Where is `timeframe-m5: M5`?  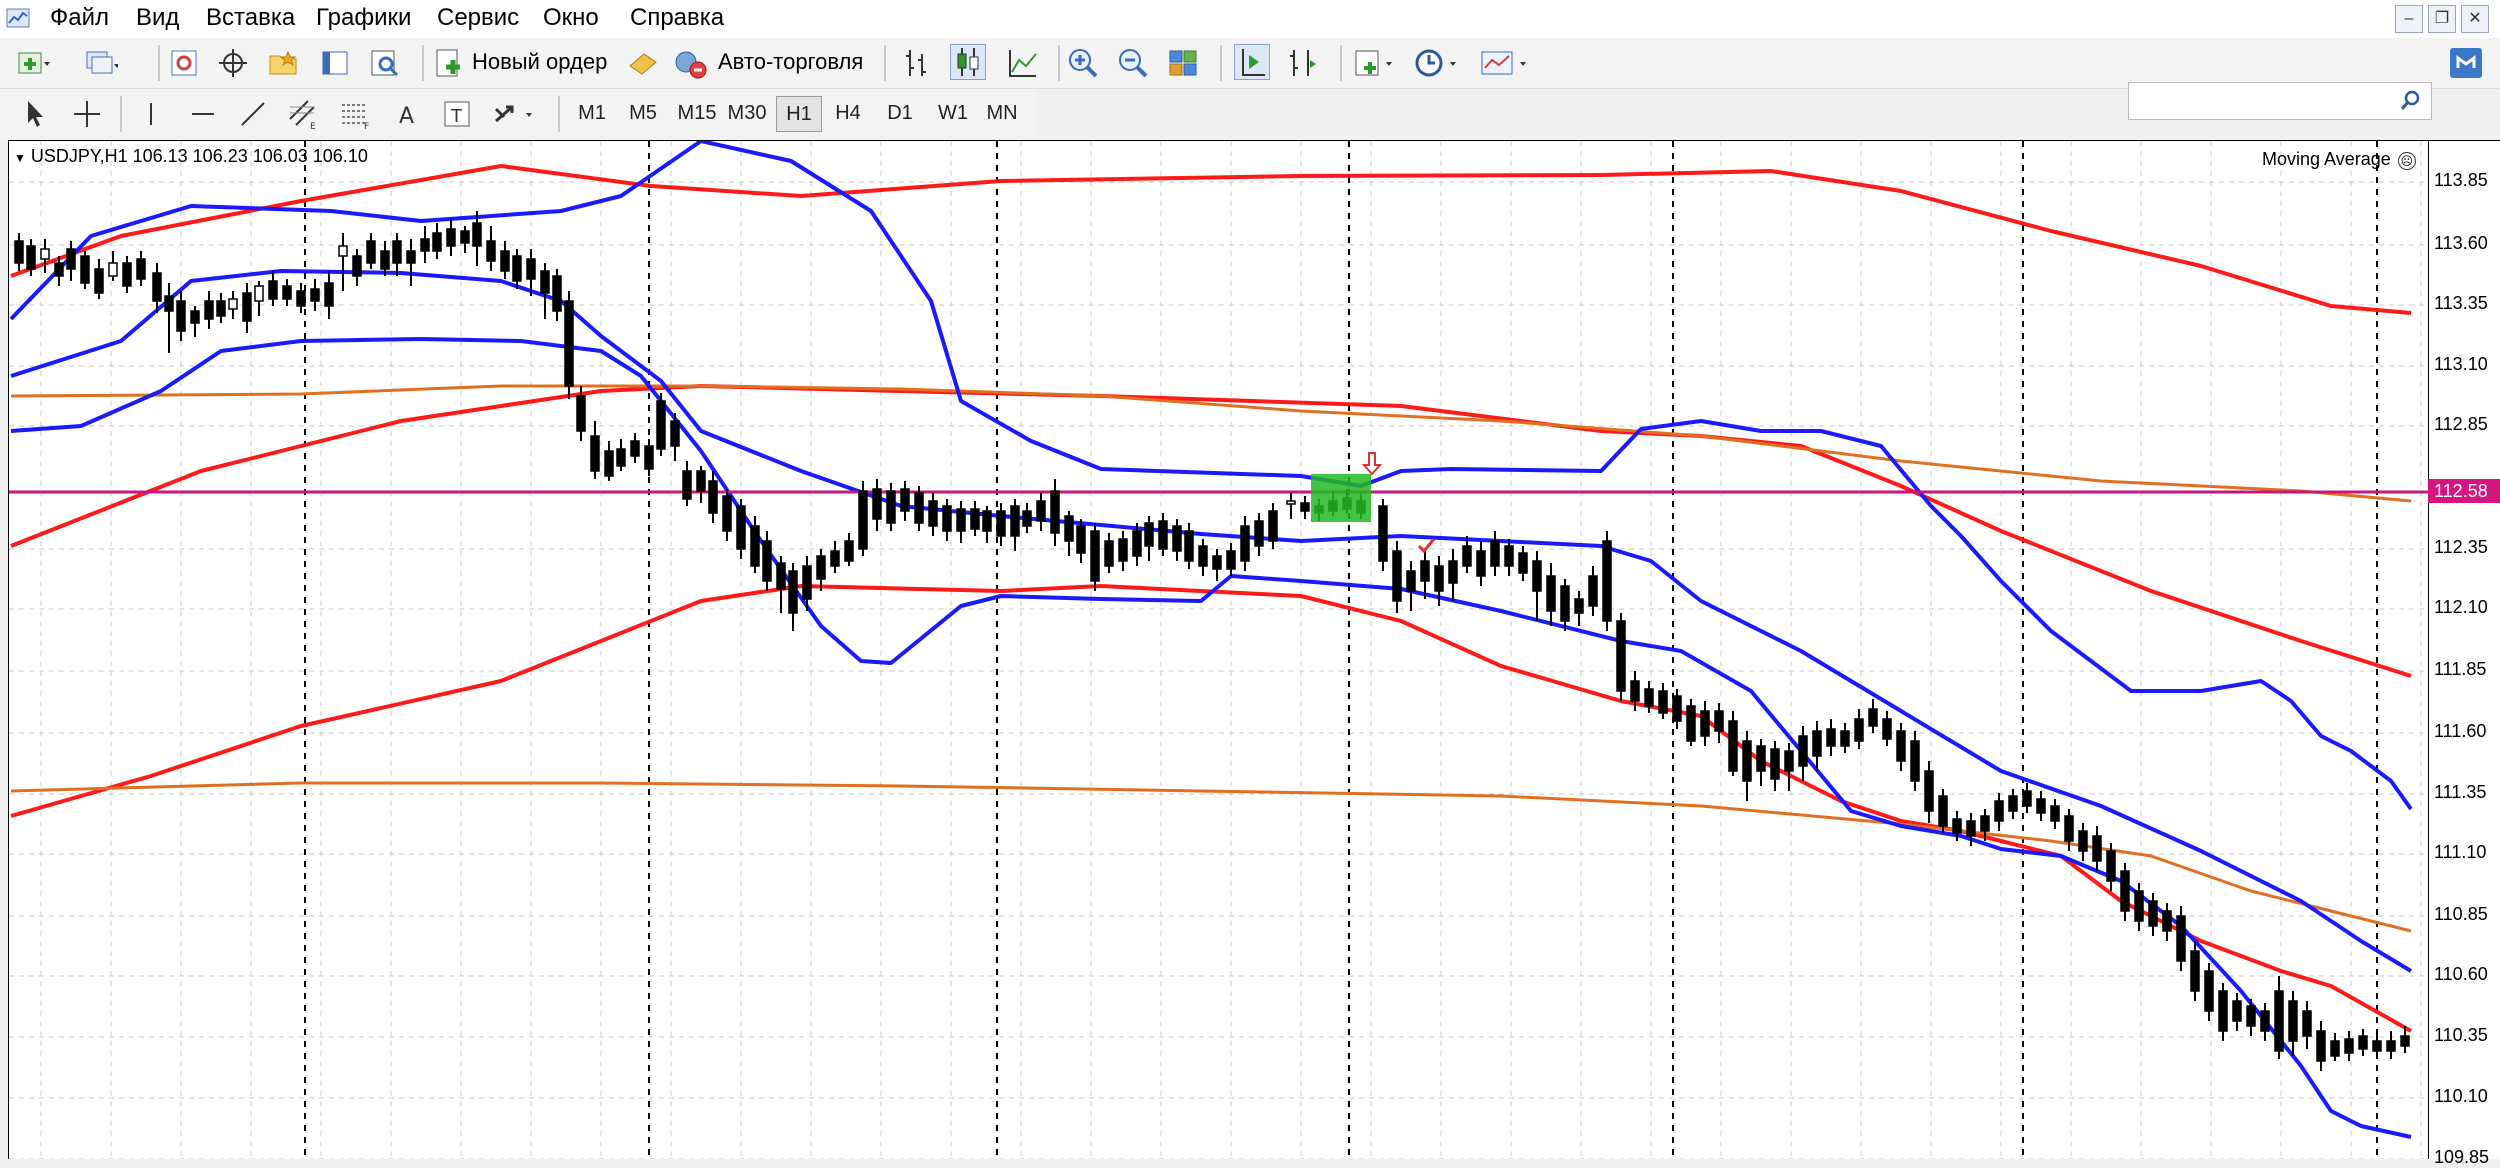
timeframe-m5: M5 is located at coordinates (643, 113).